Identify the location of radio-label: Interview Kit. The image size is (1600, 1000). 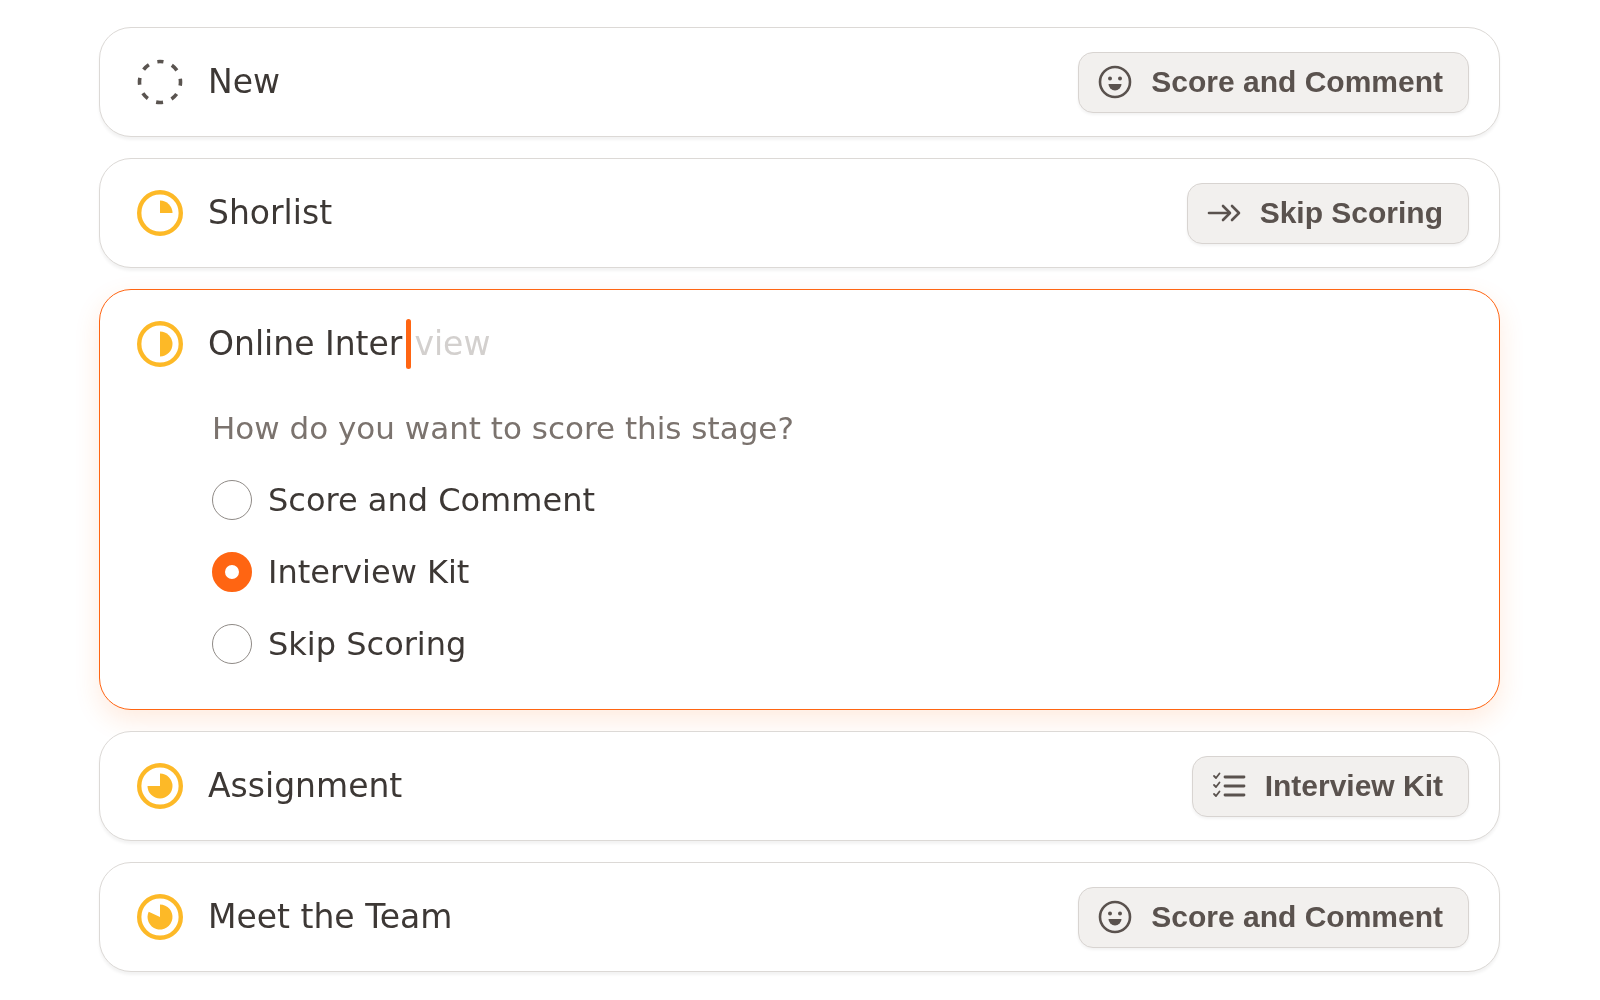
(369, 572).